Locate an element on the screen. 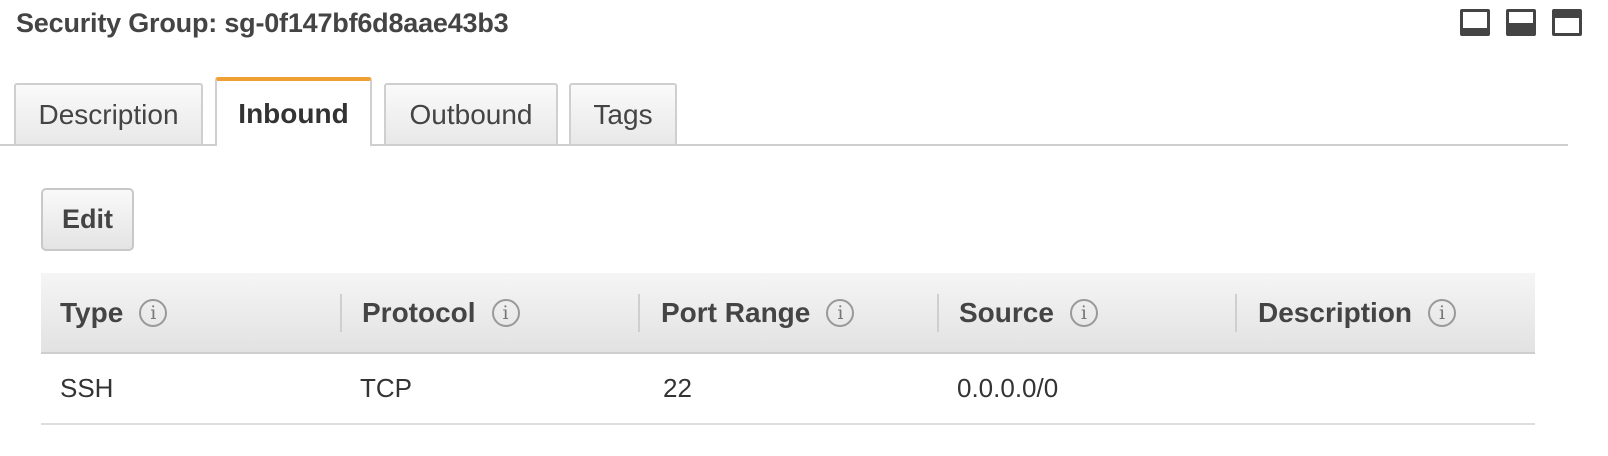 Image resolution: width=1608 pixels, height=456 pixels. panel-bottom-icon is located at coordinates (1475, 22).